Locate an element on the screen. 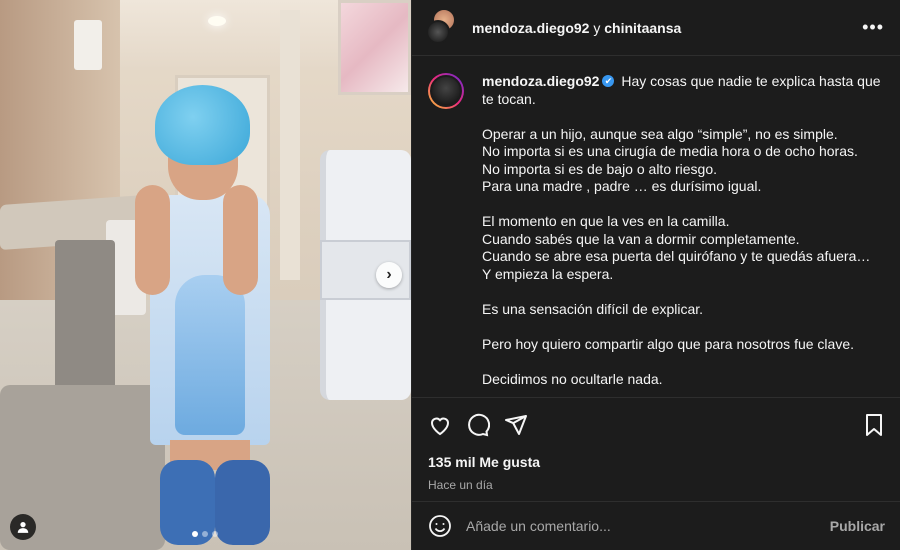  author-link: mendoza.diego92 is located at coordinates (530, 28).